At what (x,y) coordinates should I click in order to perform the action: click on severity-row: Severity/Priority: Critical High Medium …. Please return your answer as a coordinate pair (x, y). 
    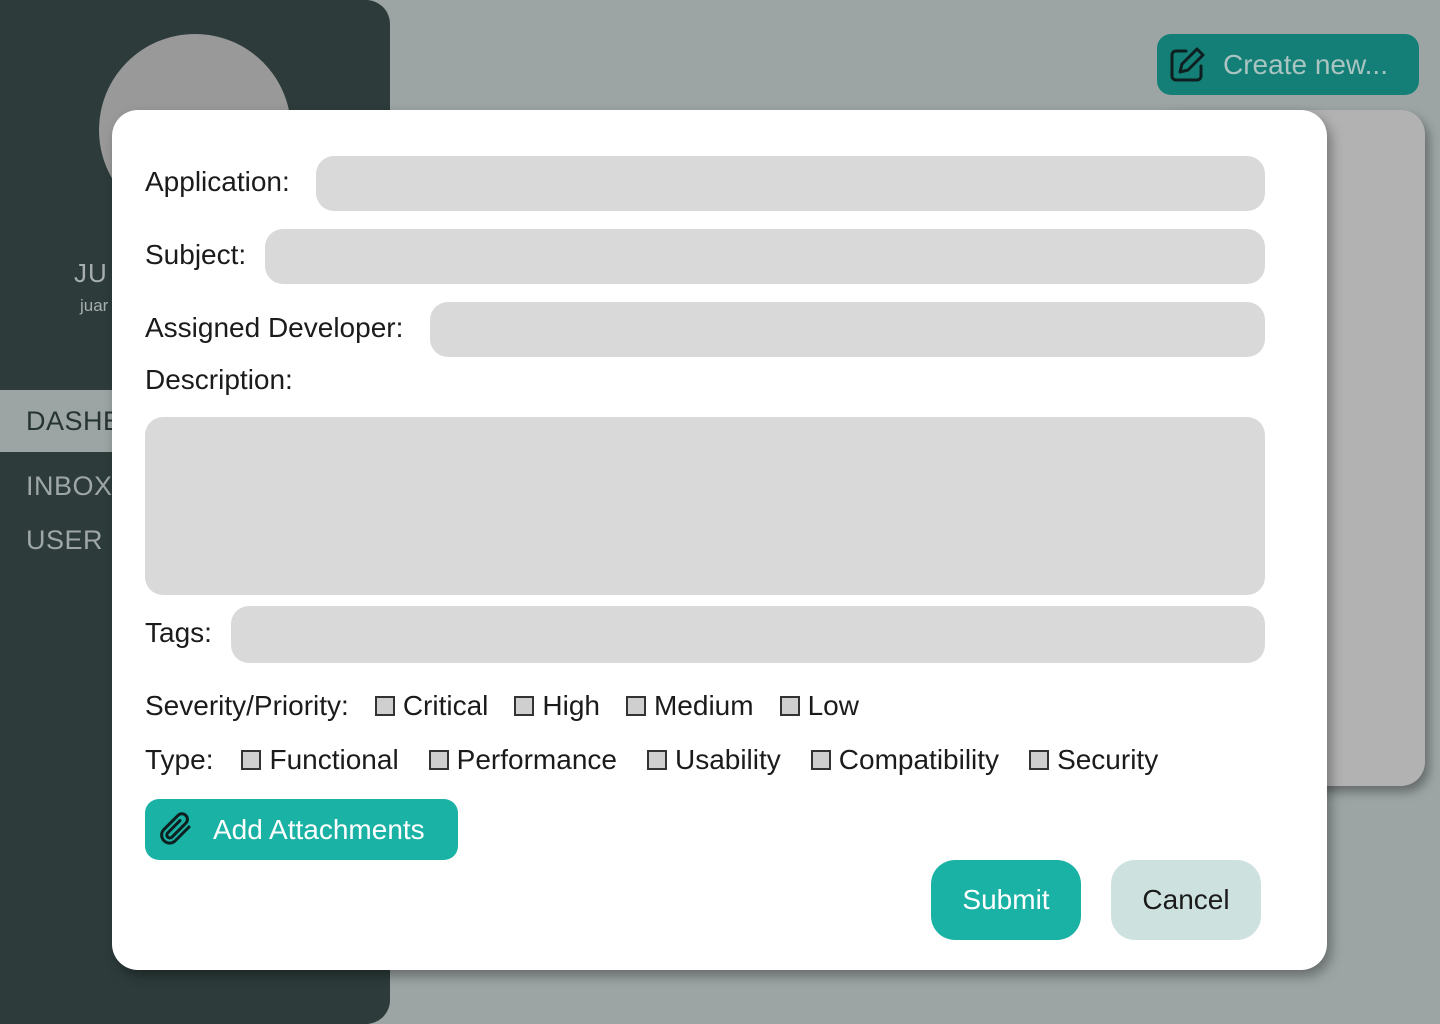
    Looking at the image, I should click on (502, 706).